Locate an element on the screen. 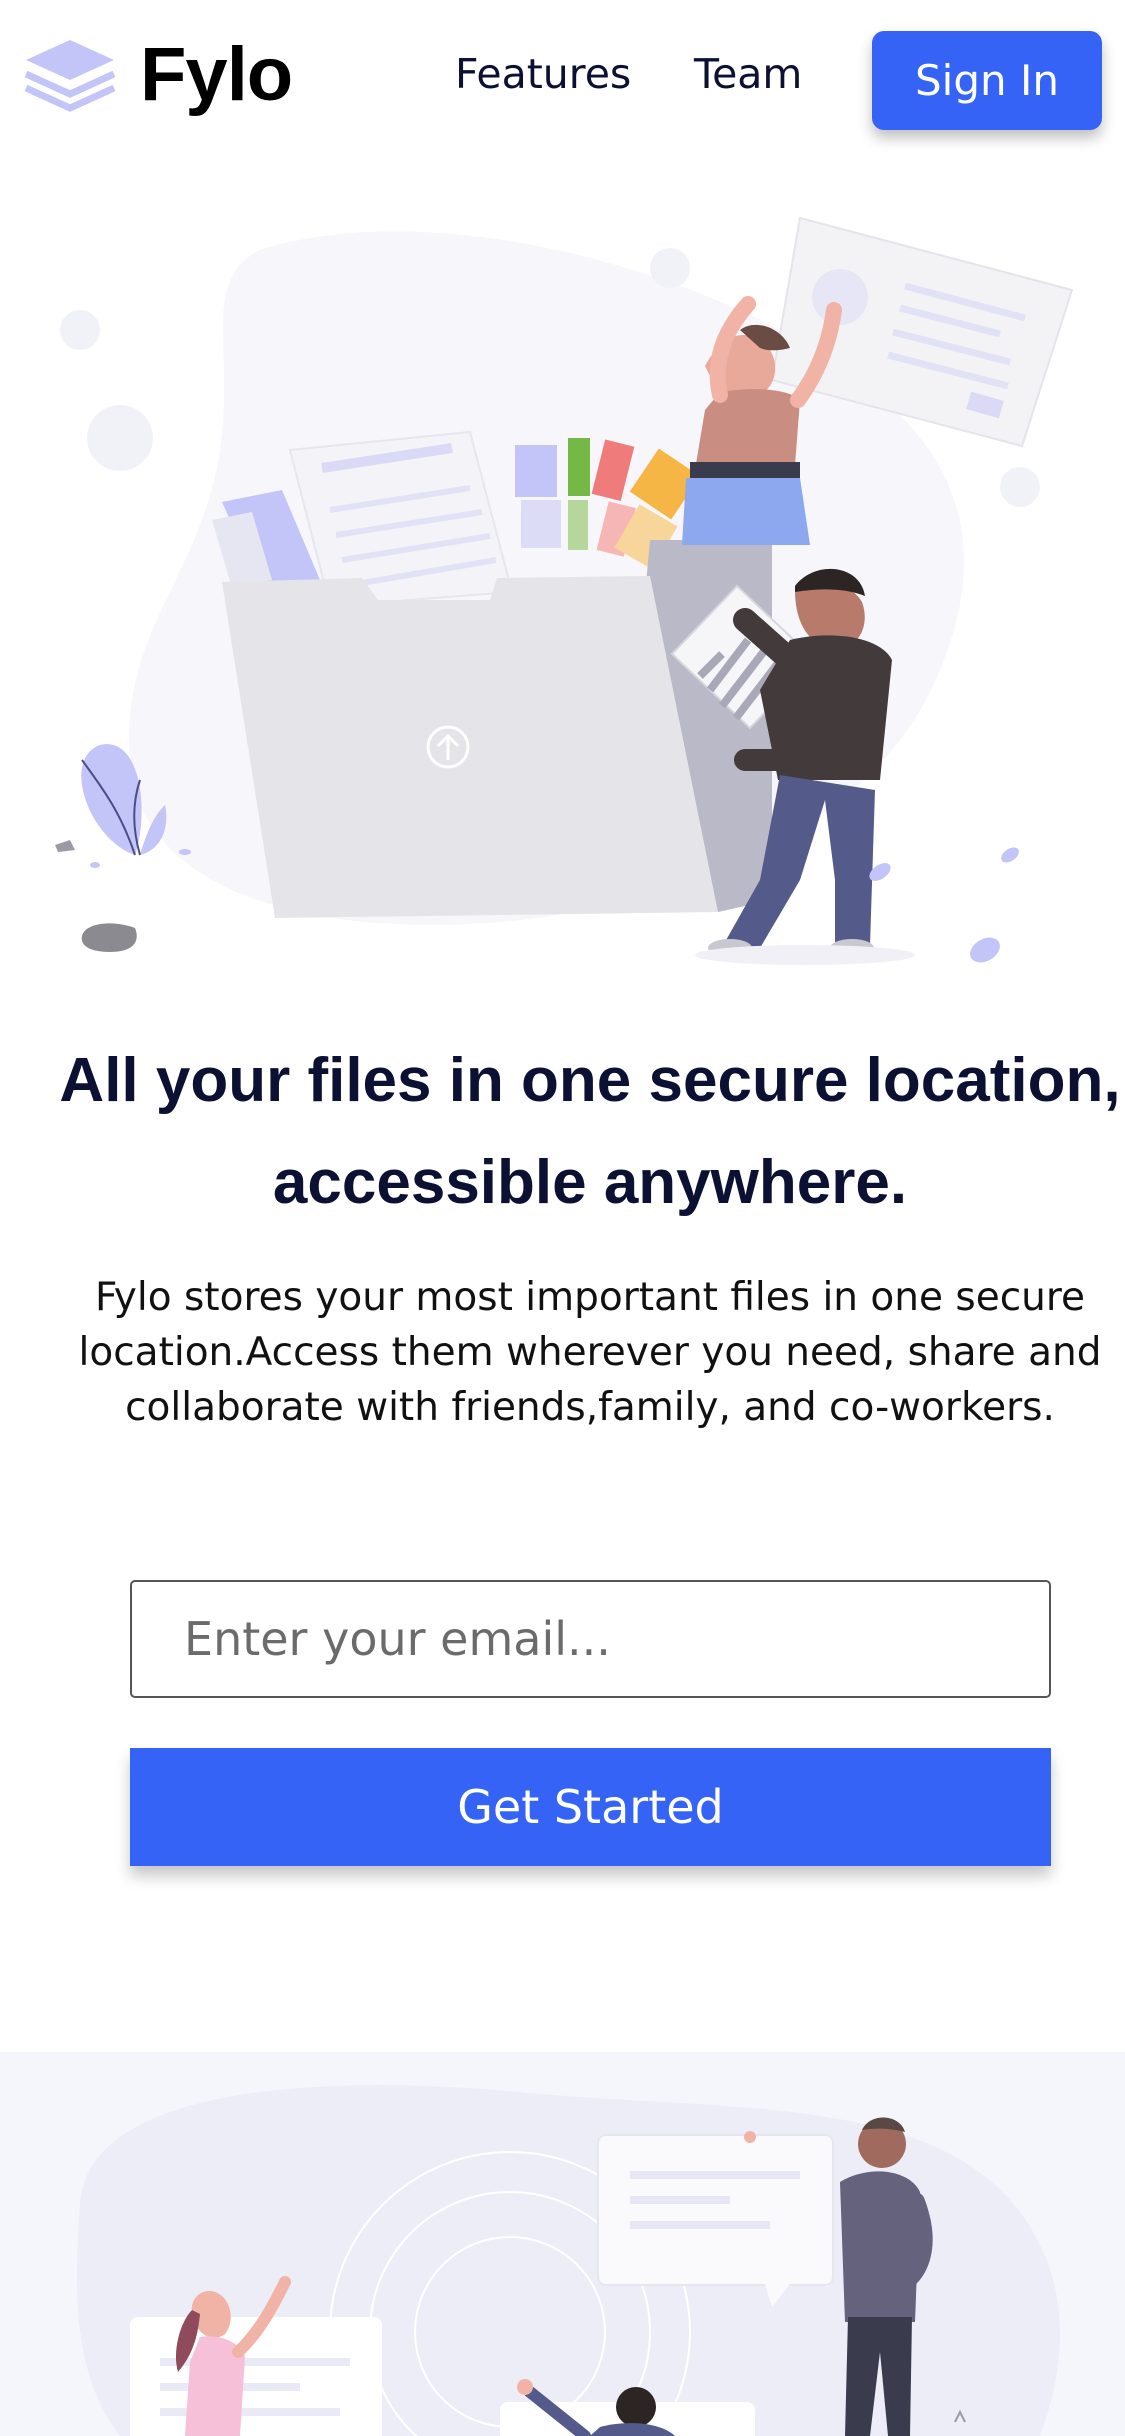 This screenshot has width=1125, height=2436. site-header: Fylo Features Team Sign In is located at coordinates (562, 85).